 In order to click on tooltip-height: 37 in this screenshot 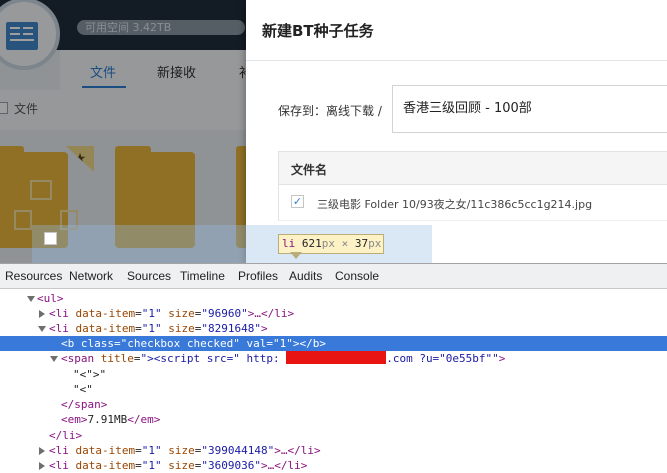, I will do `click(361, 243)`.